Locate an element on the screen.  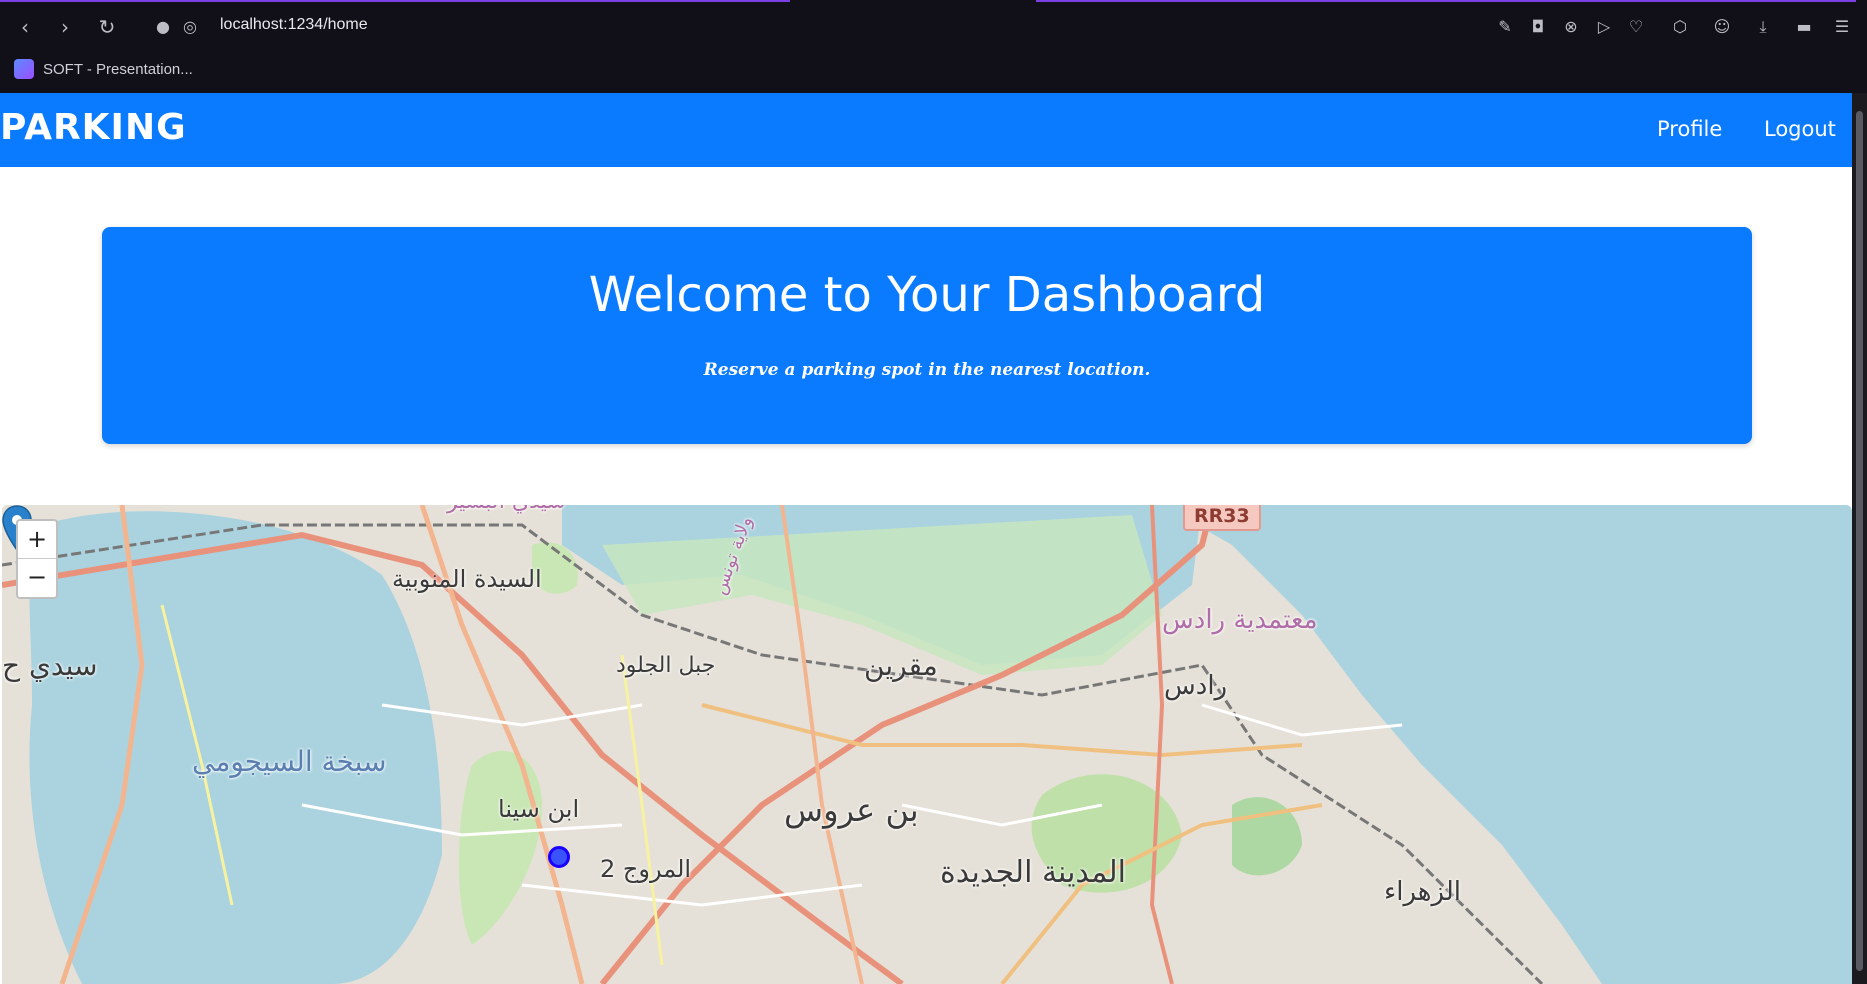
battery-icon: ▬ is located at coordinates (1804, 27).